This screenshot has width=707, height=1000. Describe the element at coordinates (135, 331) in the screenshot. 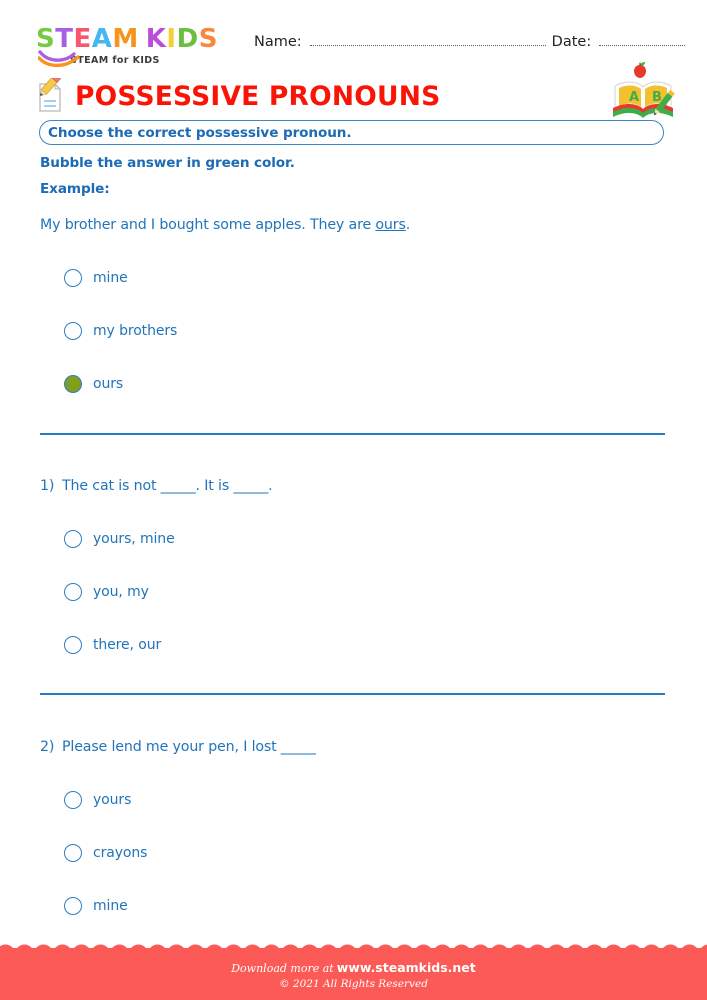

I see `option-label: my brothers` at that location.